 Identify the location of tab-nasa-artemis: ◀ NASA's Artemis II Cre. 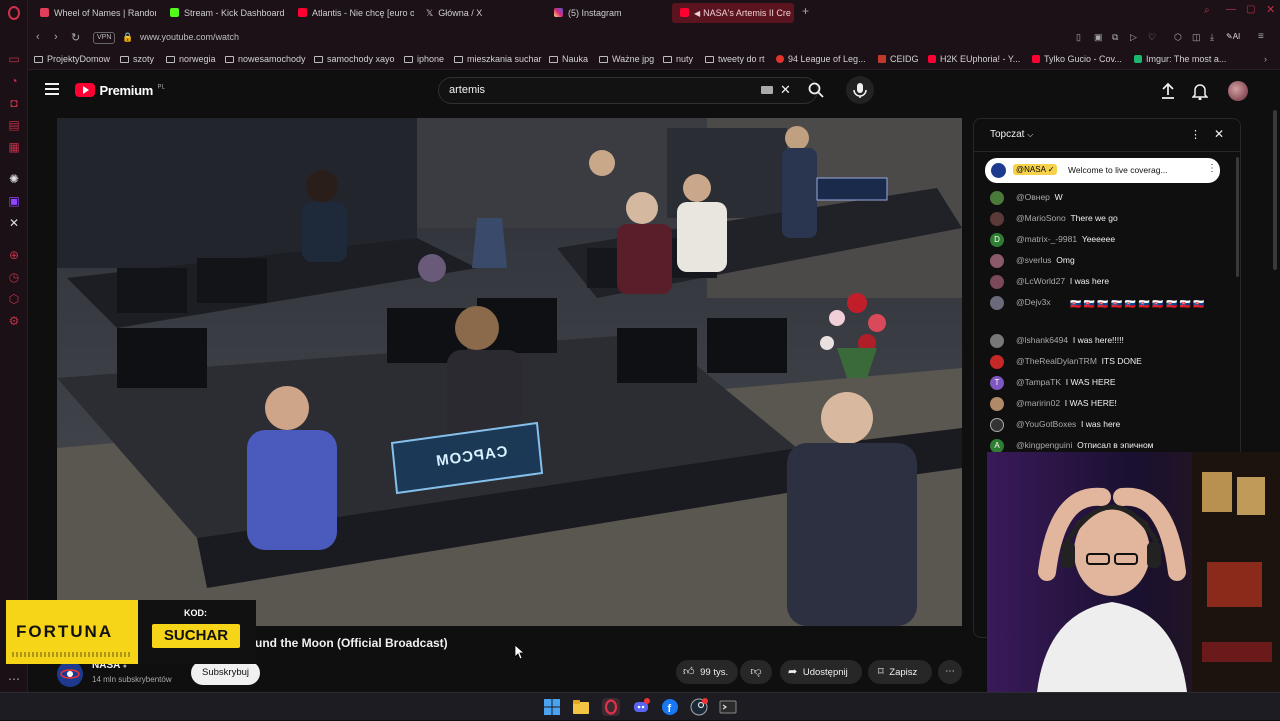
(733, 13).